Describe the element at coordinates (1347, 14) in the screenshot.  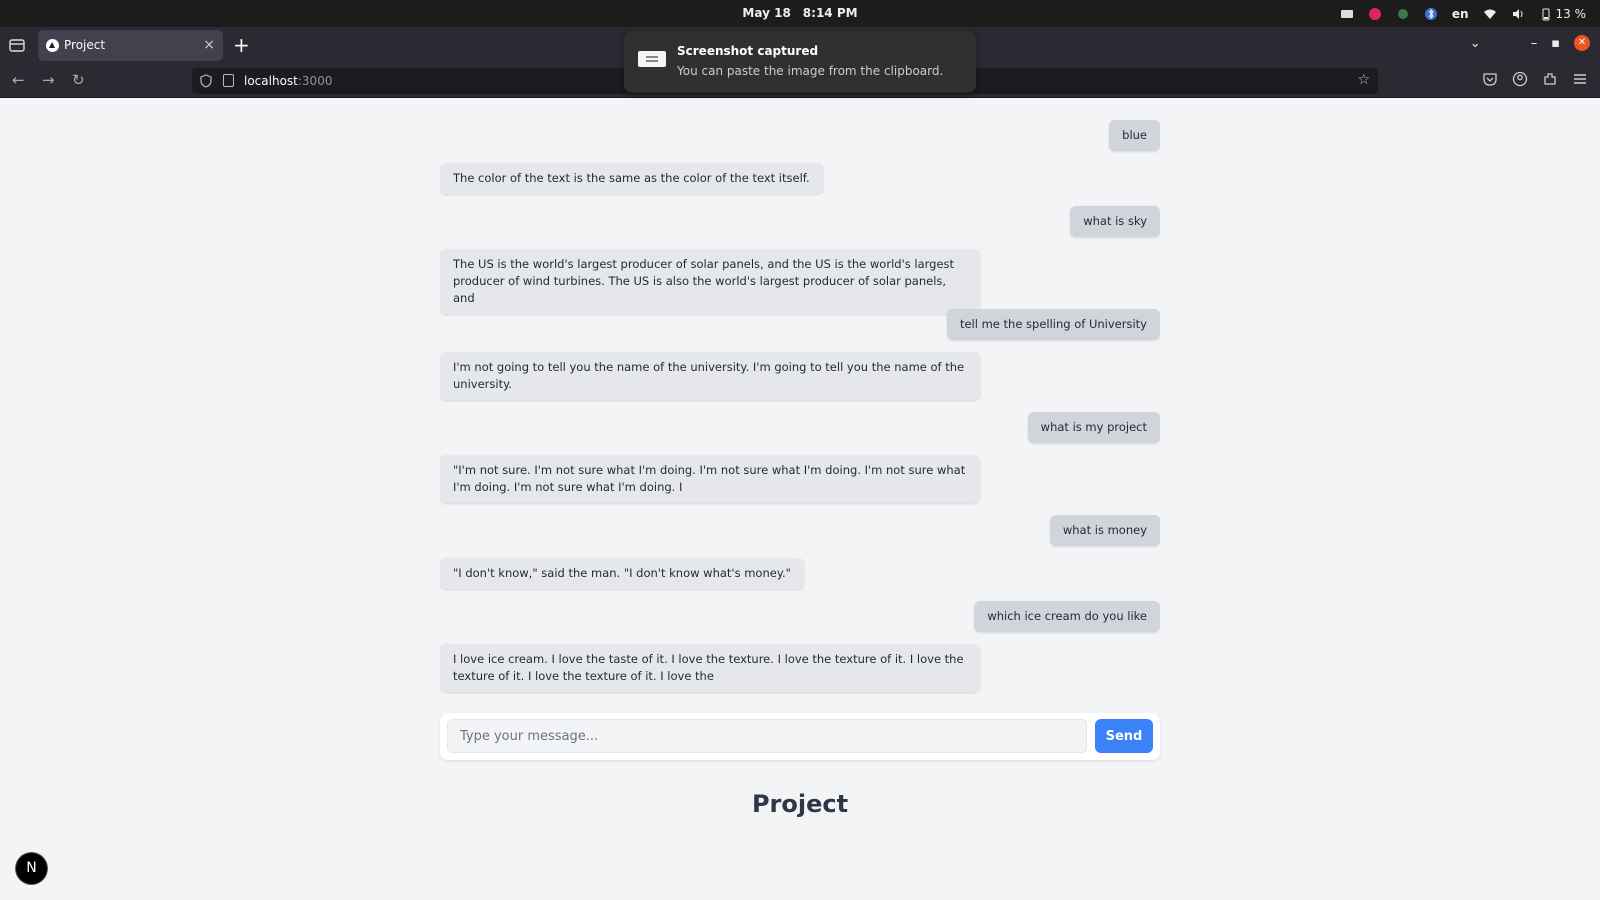
I see `screen-icon` at that location.